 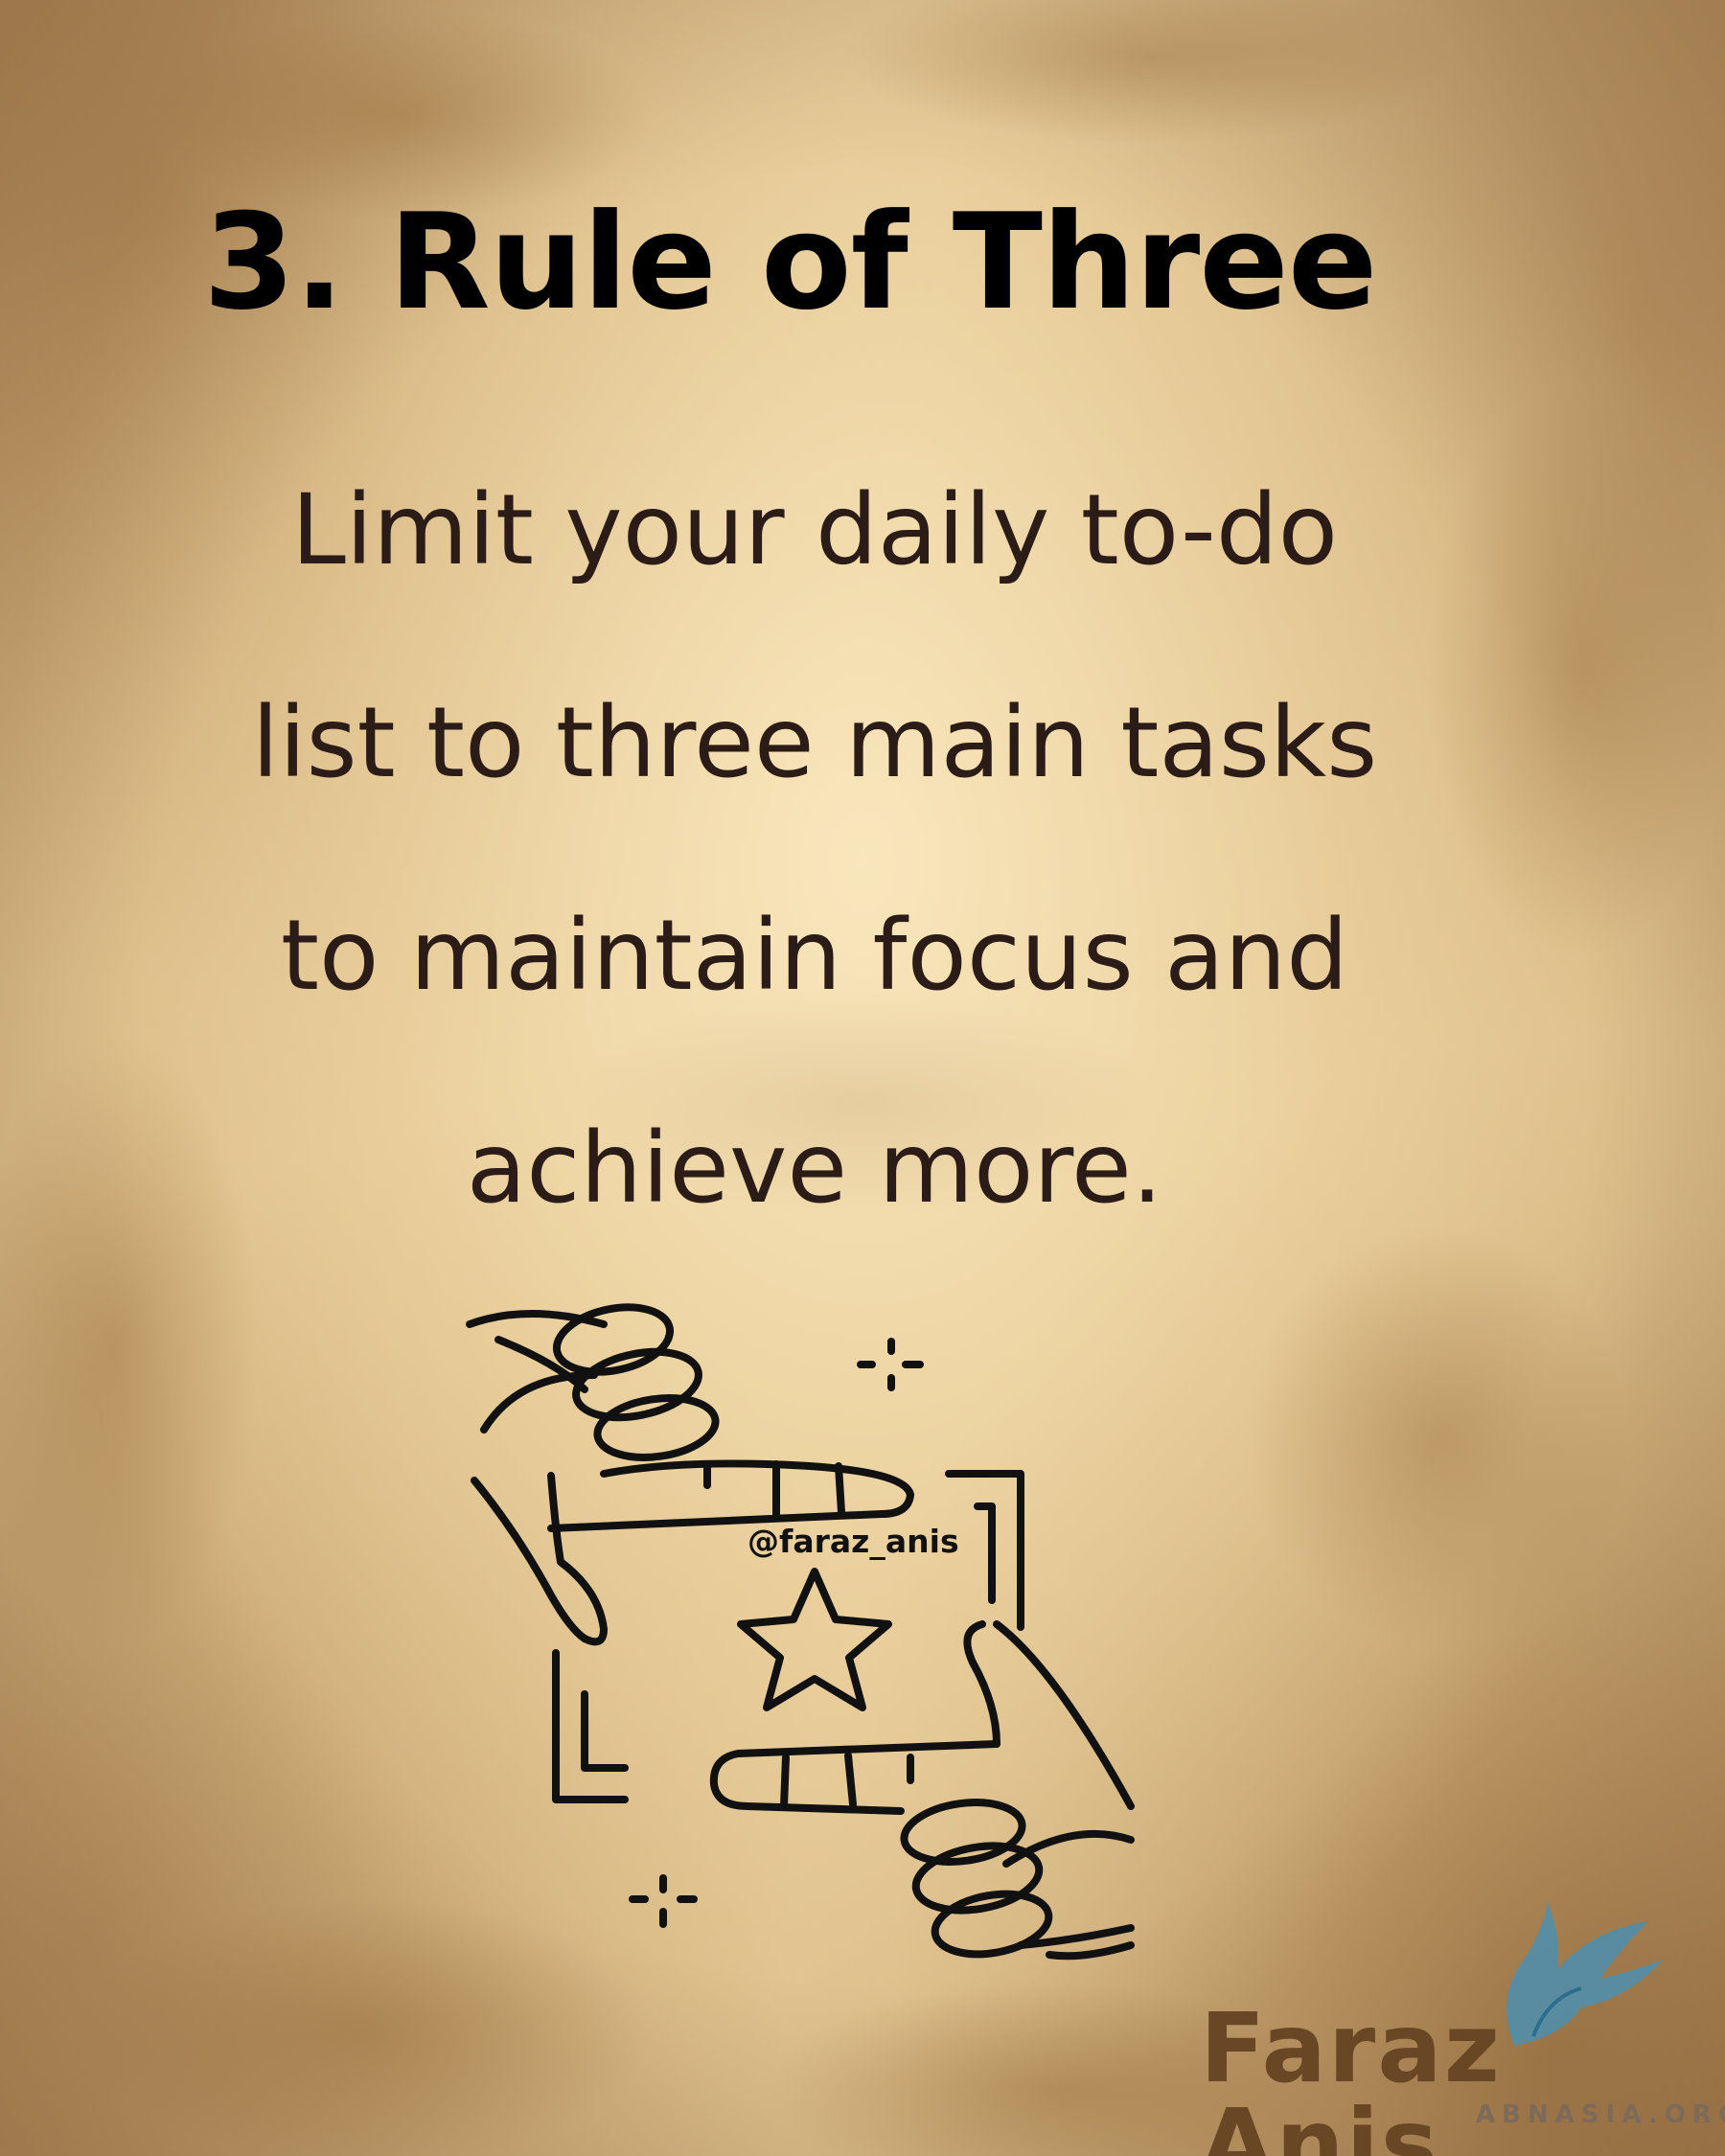 What do you see at coordinates (800, 1632) in the screenshot?
I see `hands-frame-icon` at bounding box center [800, 1632].